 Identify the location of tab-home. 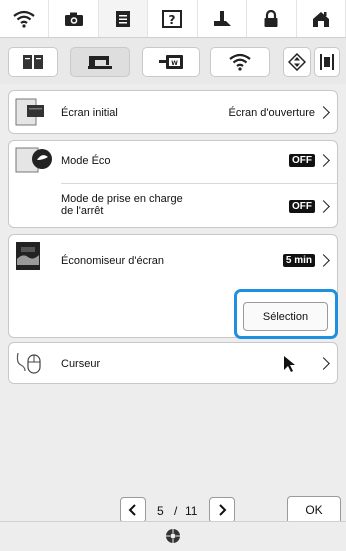
(321, 19).